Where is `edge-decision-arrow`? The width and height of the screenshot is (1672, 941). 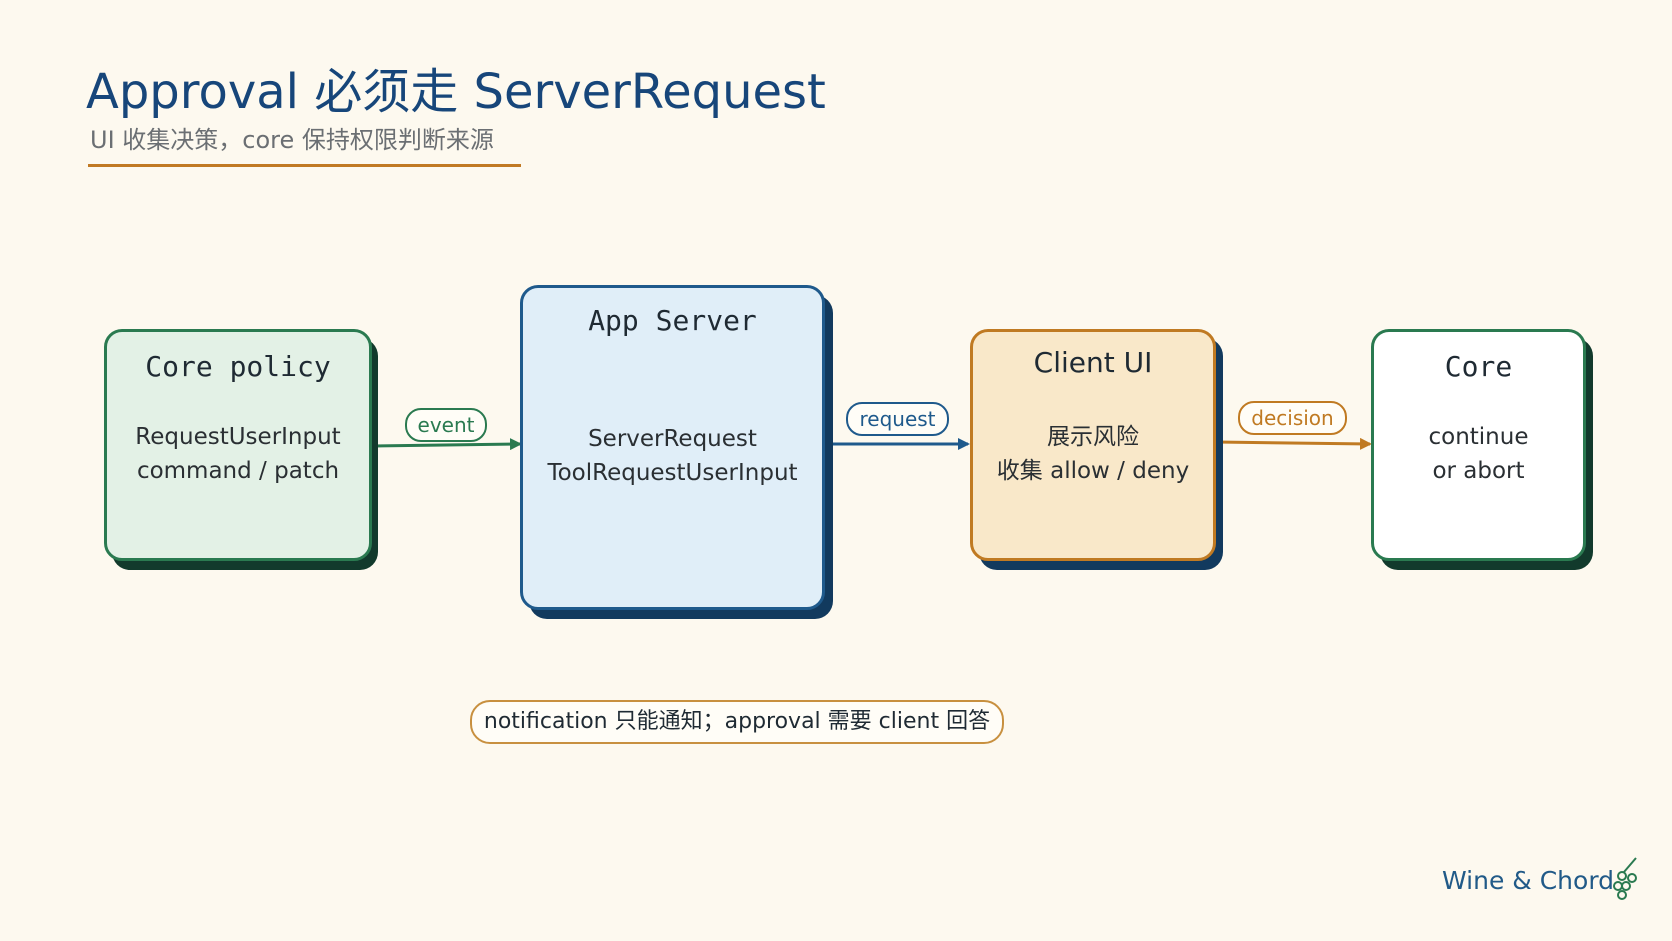
edge-decision-arrow is located at coordinates (1293, 443).